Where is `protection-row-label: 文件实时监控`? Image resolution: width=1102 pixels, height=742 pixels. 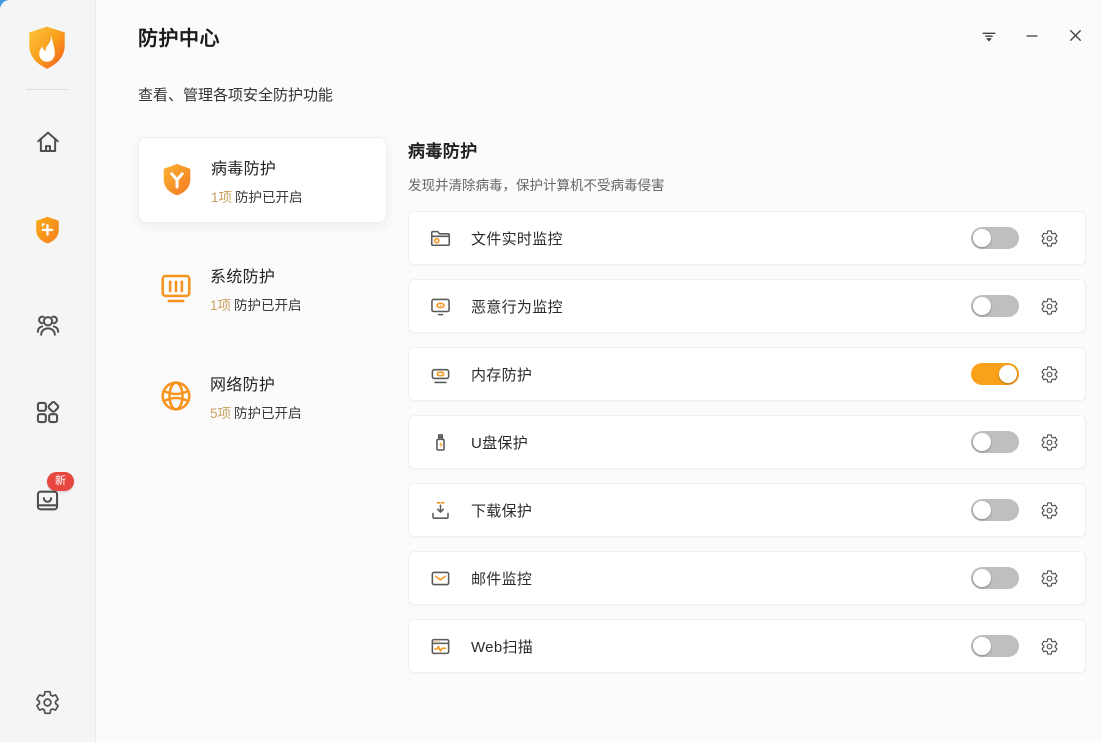
protection-row-label: 文件实时监控 is located at coordinates (517, 239).